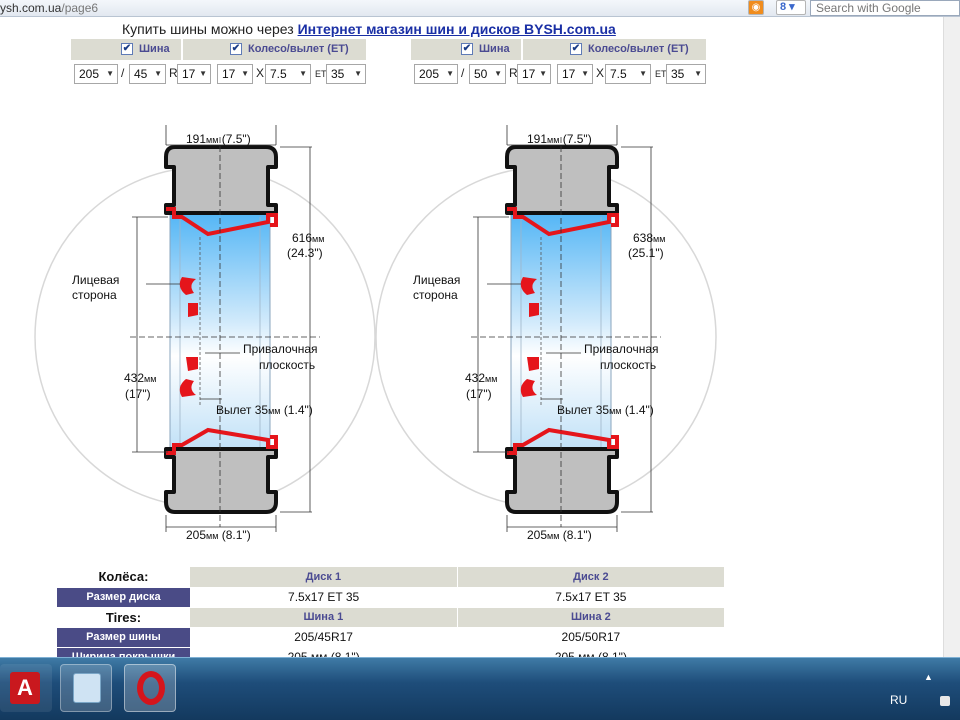  What do you see at coordinates (898, 700) in the screenshot?
I see `language-indicator: RU` at bounding box center [898, 700].